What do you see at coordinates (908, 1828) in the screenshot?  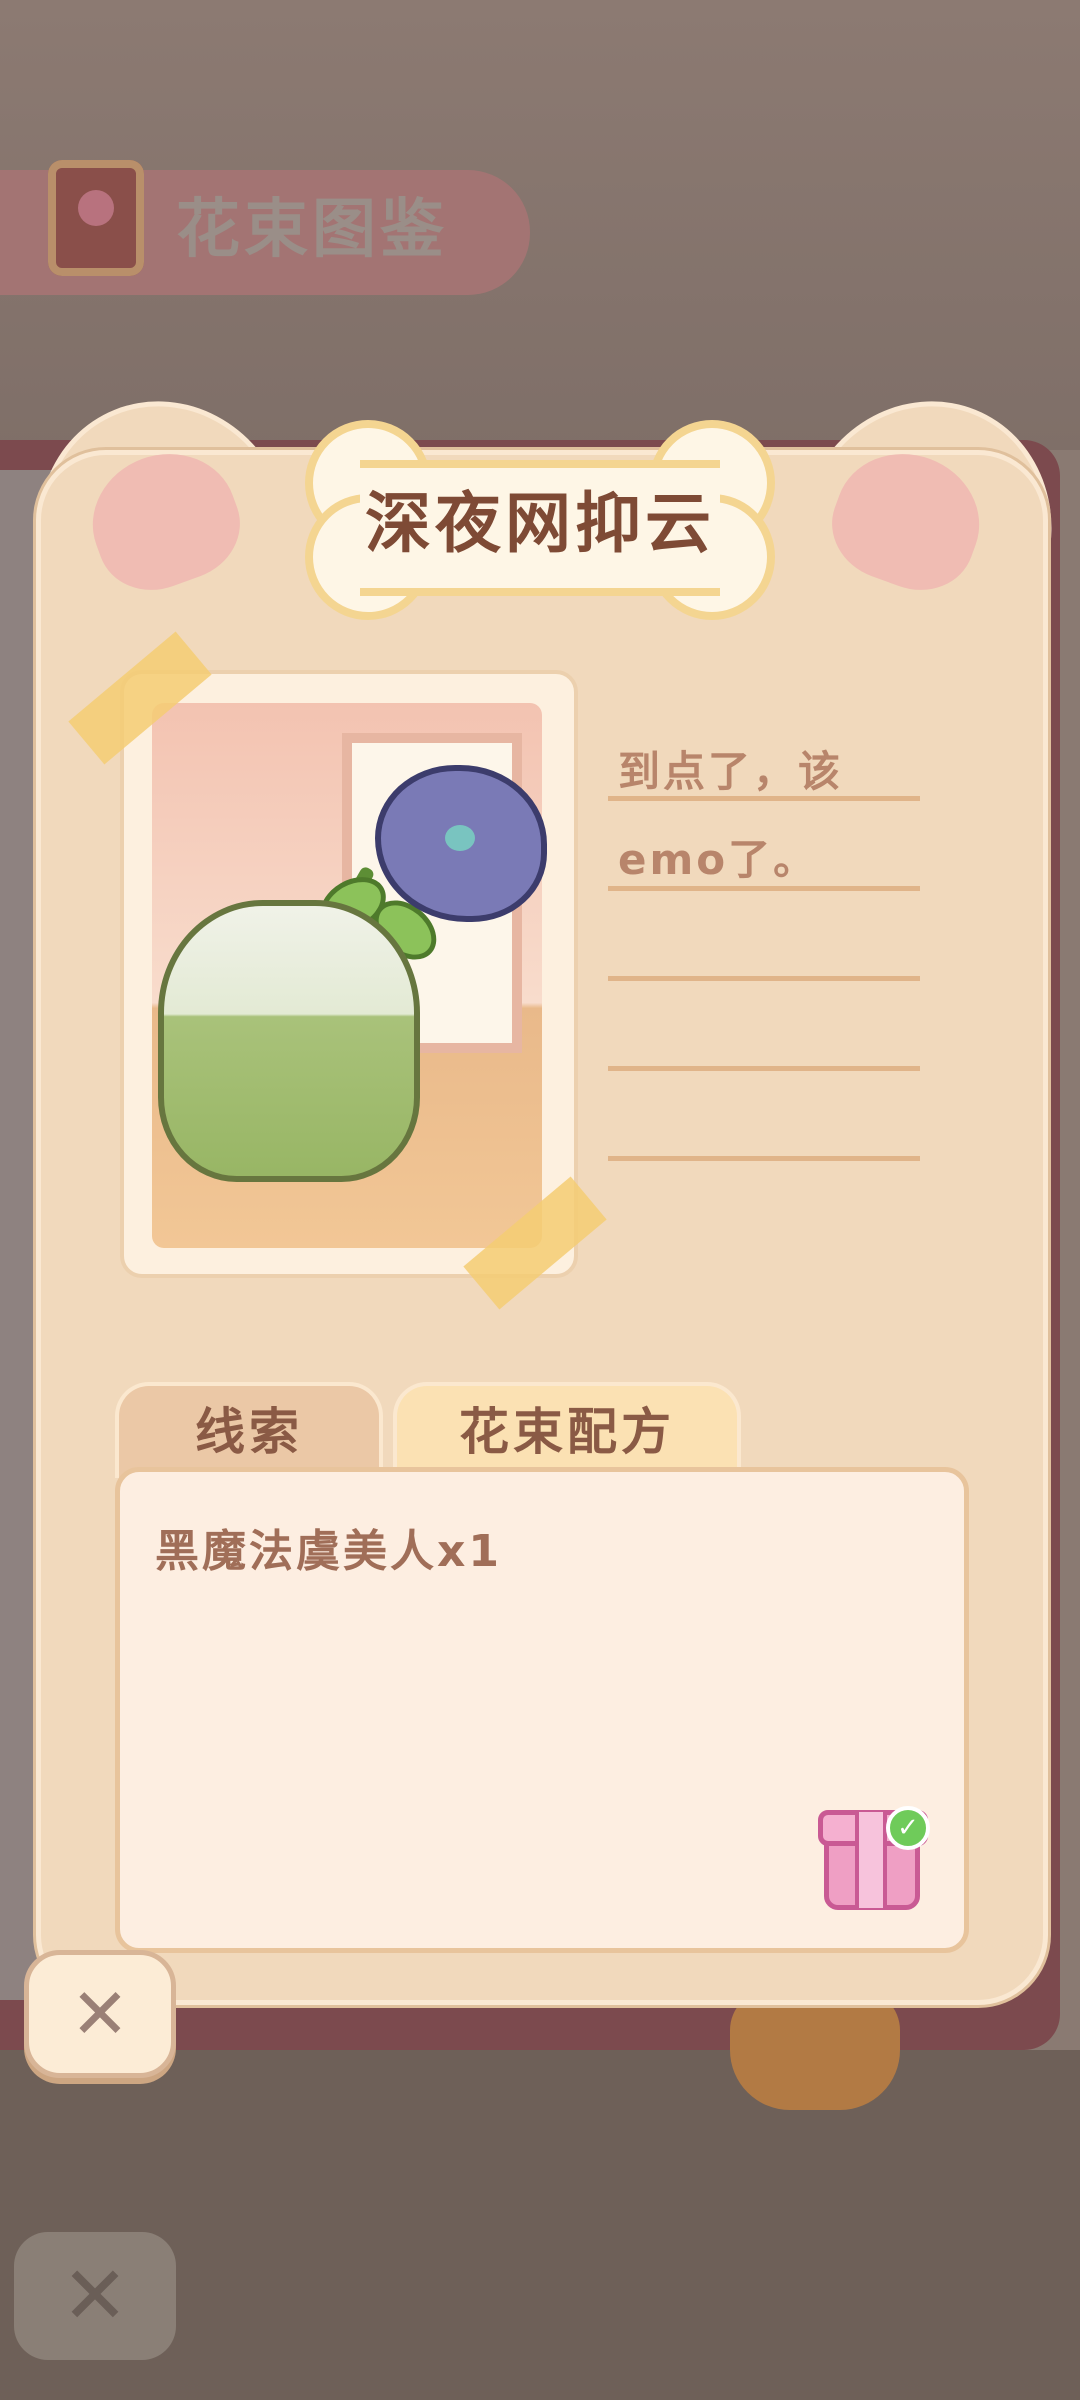 I see `check-icon: ✓` at bounding box center [908, 1828].